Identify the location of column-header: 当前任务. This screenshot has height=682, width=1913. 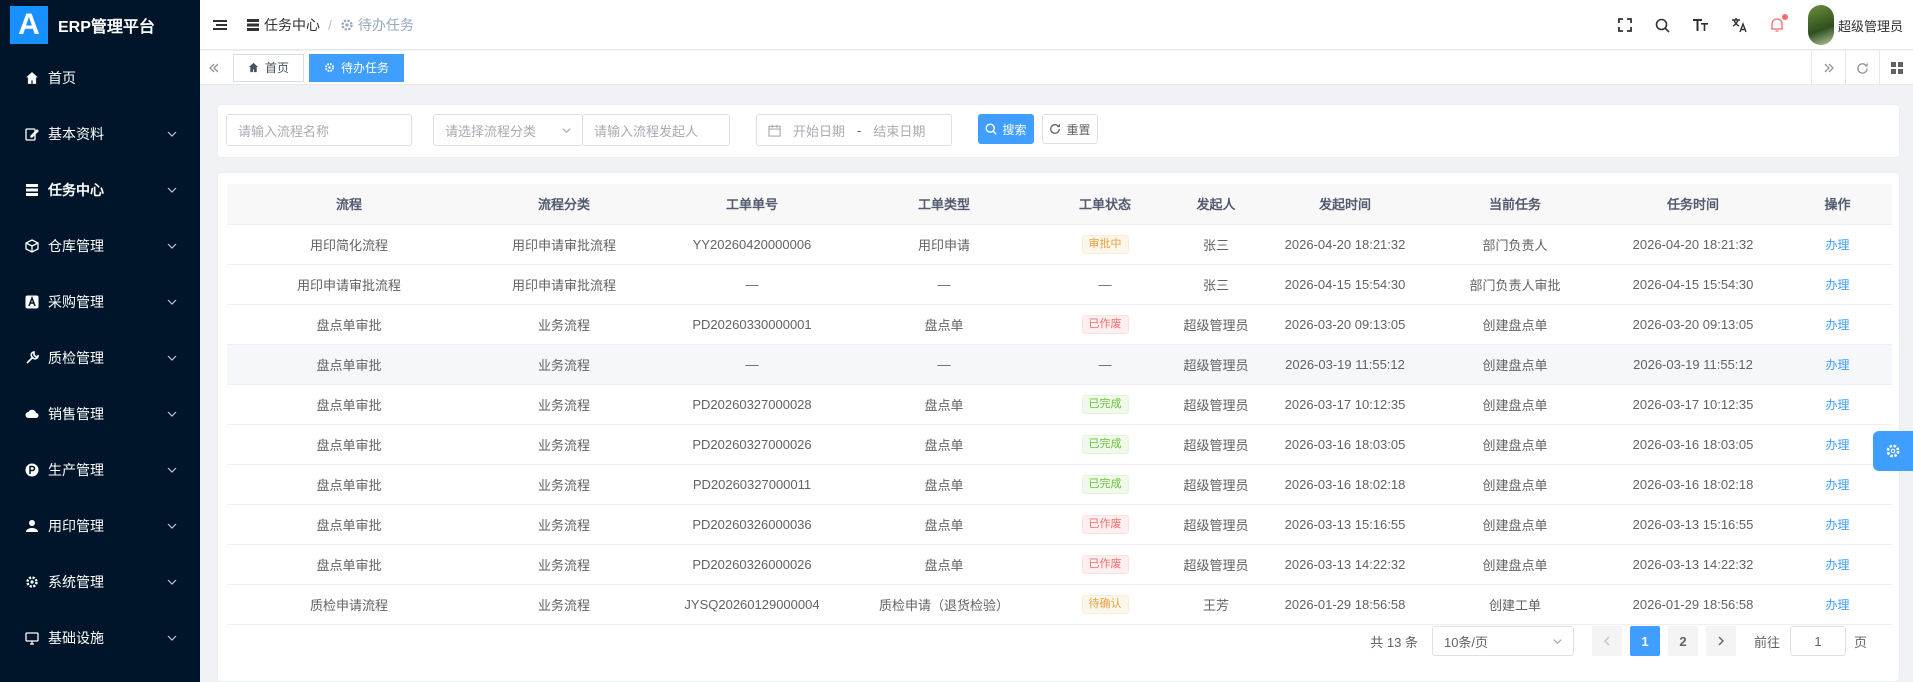
(1515, 204).